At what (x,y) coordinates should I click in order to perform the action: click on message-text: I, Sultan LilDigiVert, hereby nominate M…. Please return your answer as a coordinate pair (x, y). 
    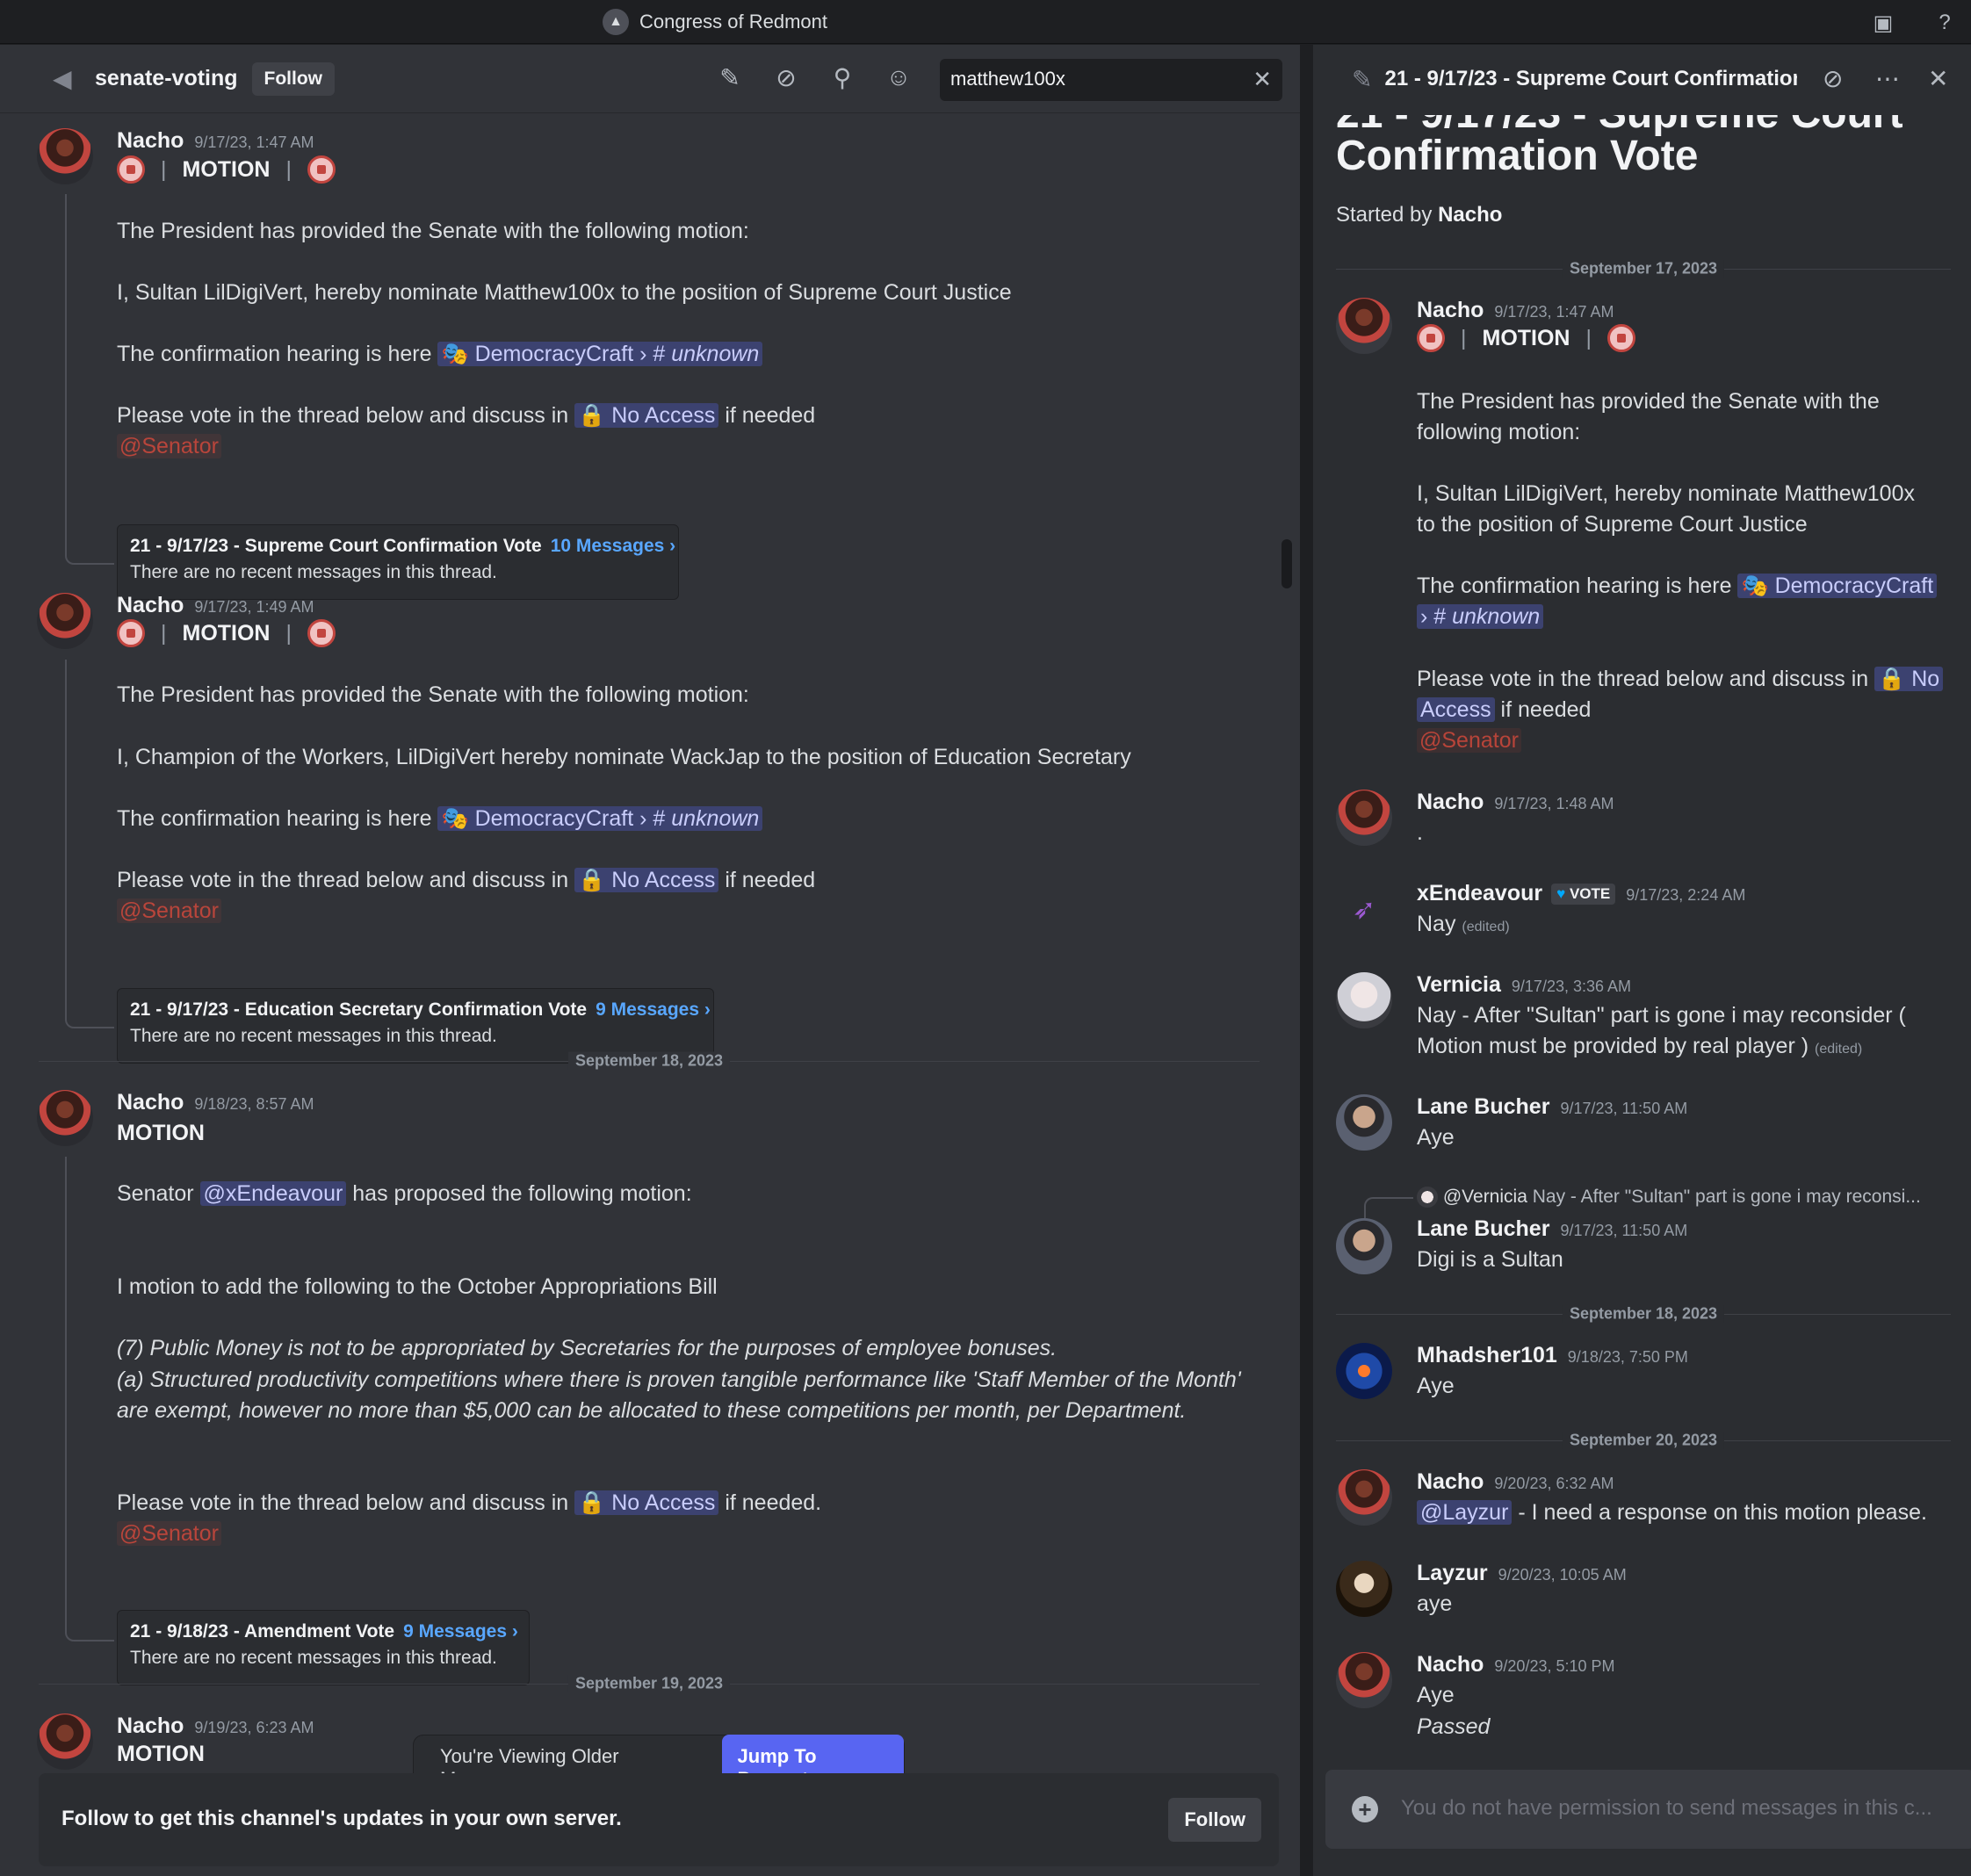
    Looking at the image, I should click on (564, 293).